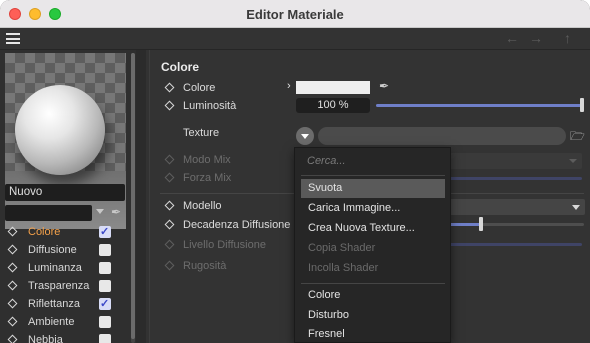 This screenshot has width=590, height=343. What do you see at coordinates (55, 268) in the screenshot?
I see `channel-label: Luminanza` at bounding box center [55, 268].